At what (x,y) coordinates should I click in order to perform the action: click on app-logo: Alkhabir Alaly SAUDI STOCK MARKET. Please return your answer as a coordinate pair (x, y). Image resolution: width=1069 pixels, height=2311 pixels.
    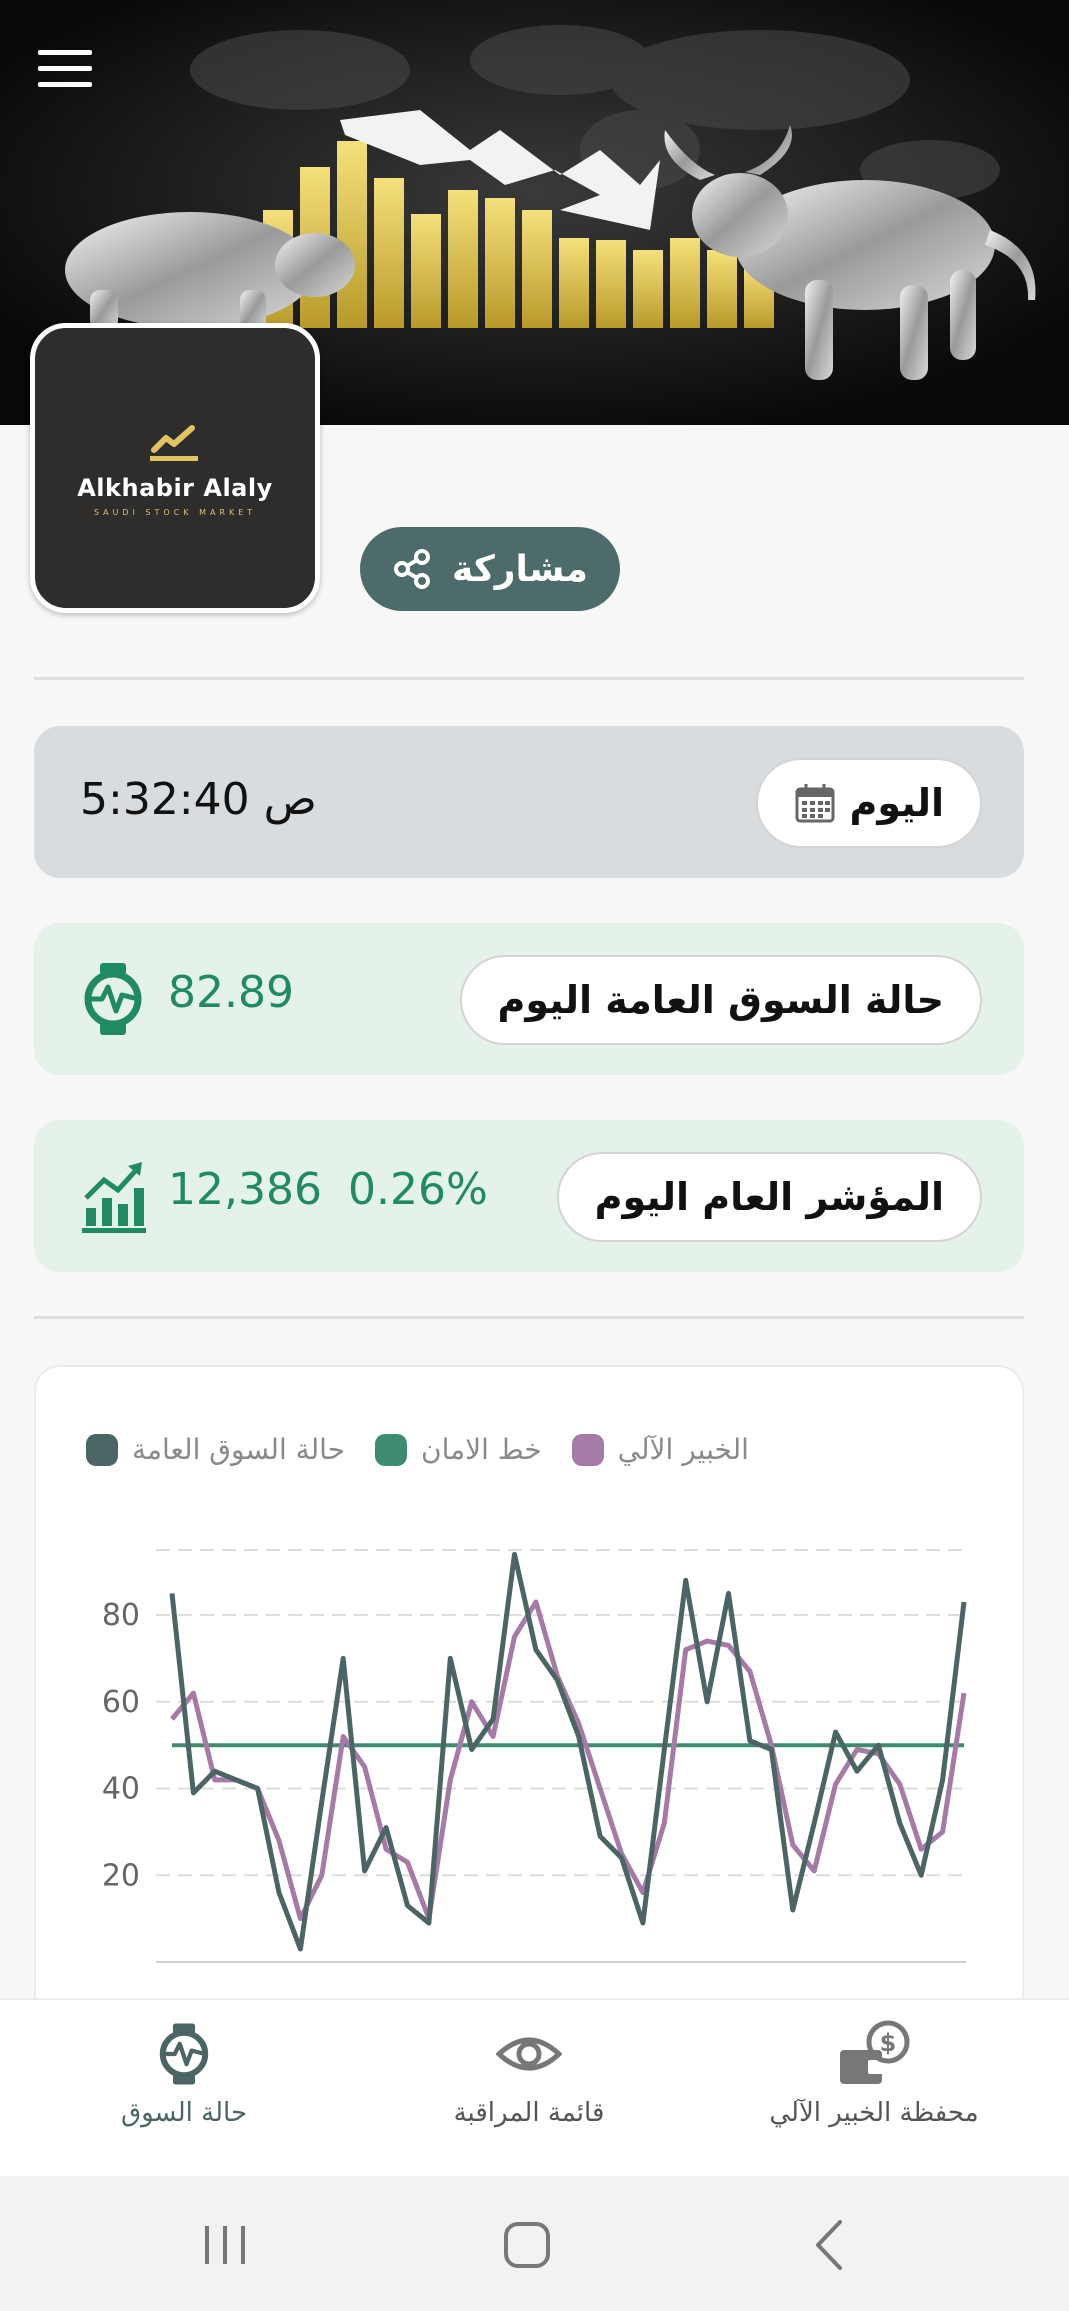
    Looking at the image, I should click on (175, 468).